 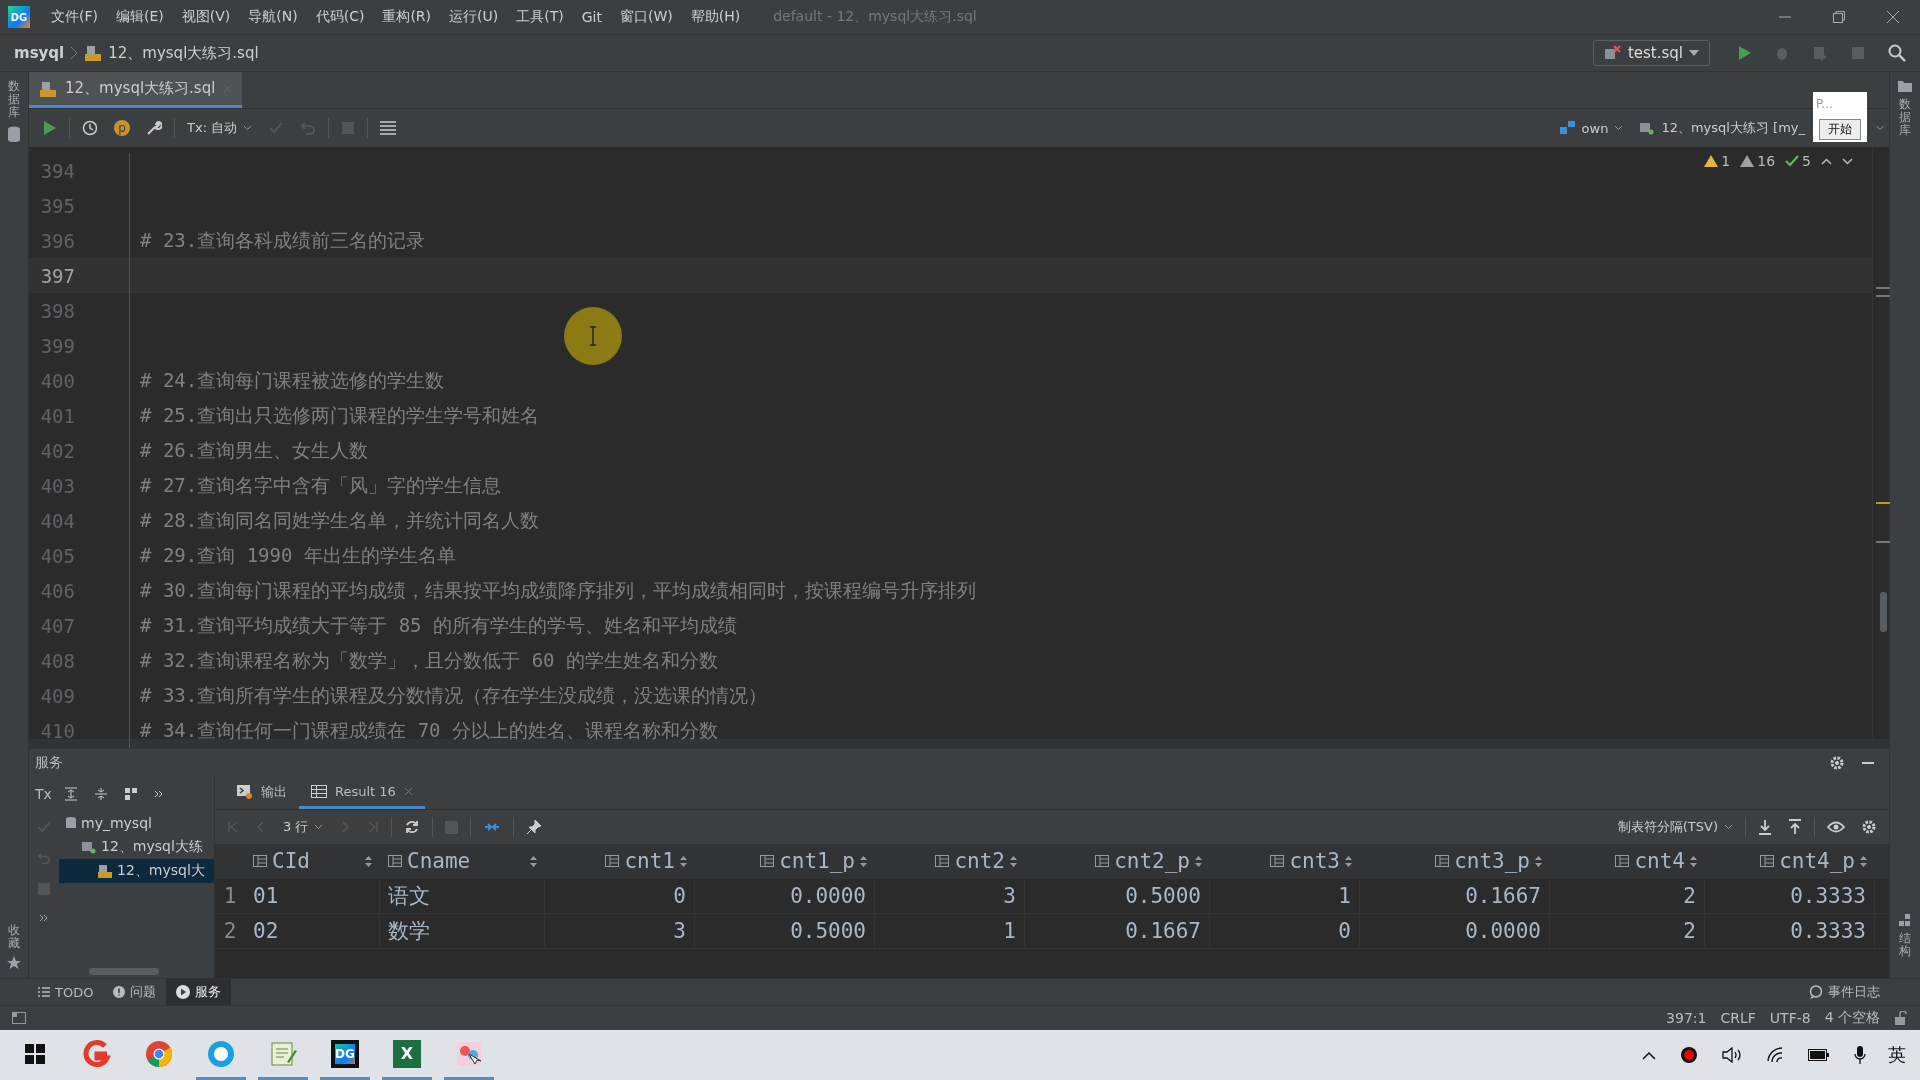 What do you see at coordinates (220, 128) in the screenshot?
I see `transaction-dropdown: Tx: 自动` at bounding box center [220, 128].